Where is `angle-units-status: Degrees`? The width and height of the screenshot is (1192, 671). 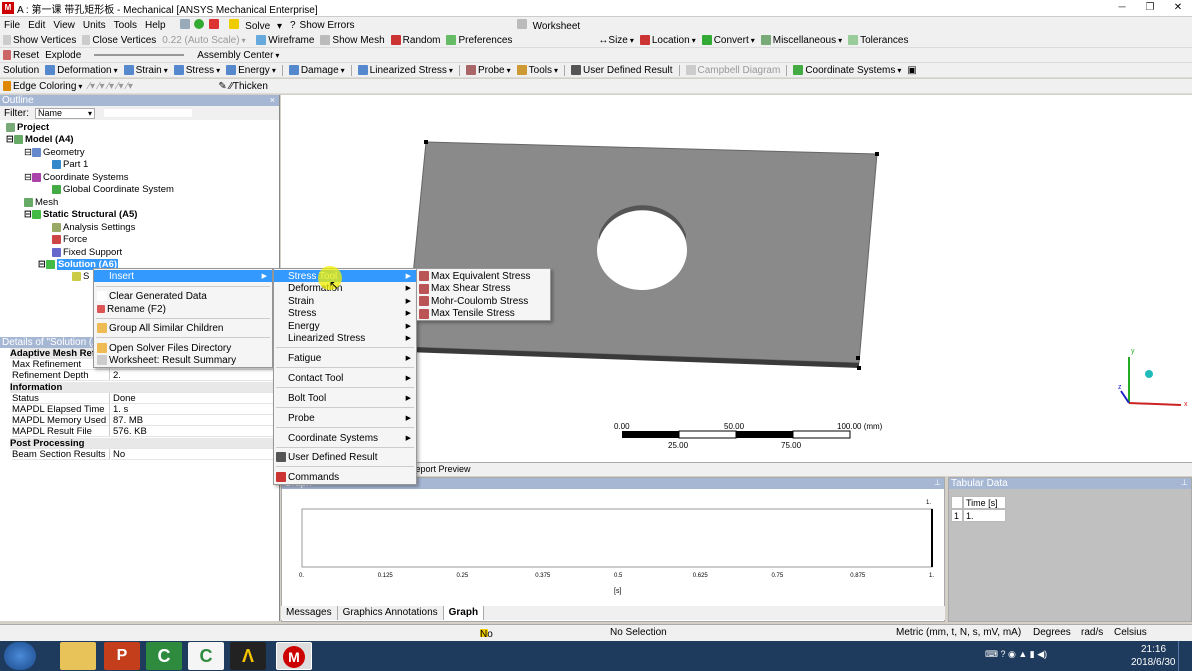
angle-units-status: Degrees is located at coordinates (1052, 632).